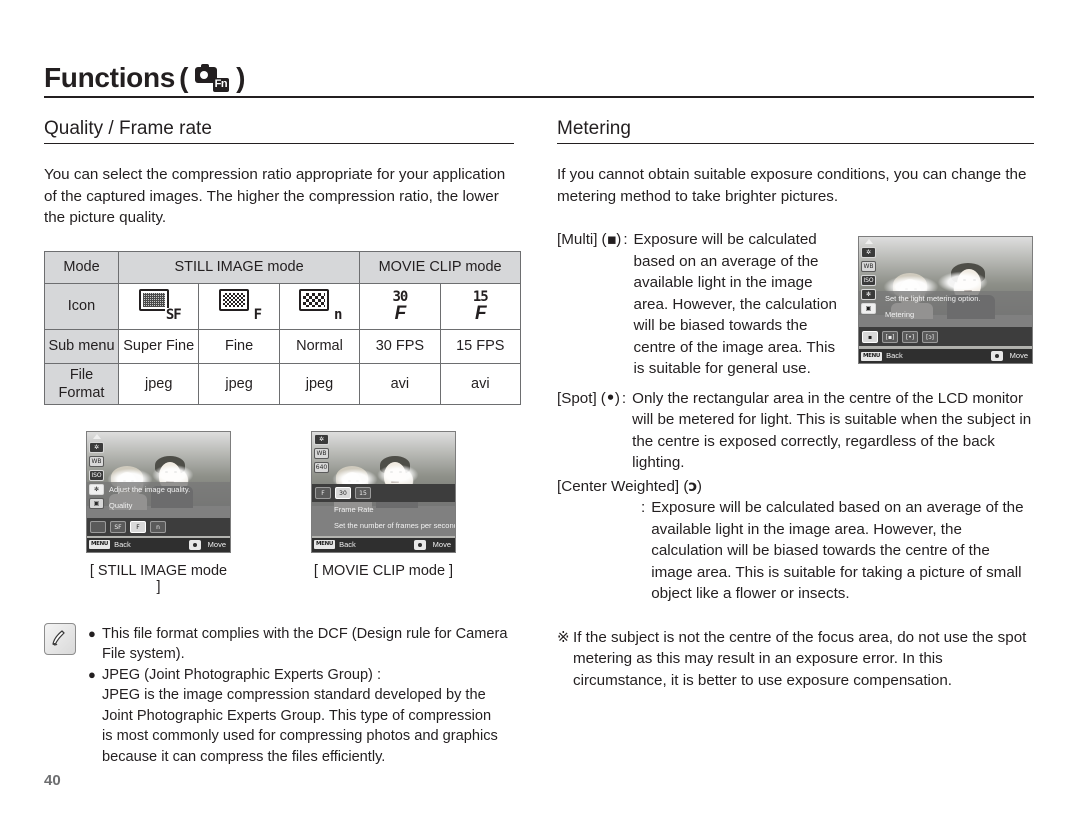 The width and height of the screenshot is (1080, 815). Describe the element at coordinates (281, 579) in the screenshot. I see `lcd-caption-row: [ STILL IMAGE mode ] [ MOVIE CLIP mode ]` at that location.